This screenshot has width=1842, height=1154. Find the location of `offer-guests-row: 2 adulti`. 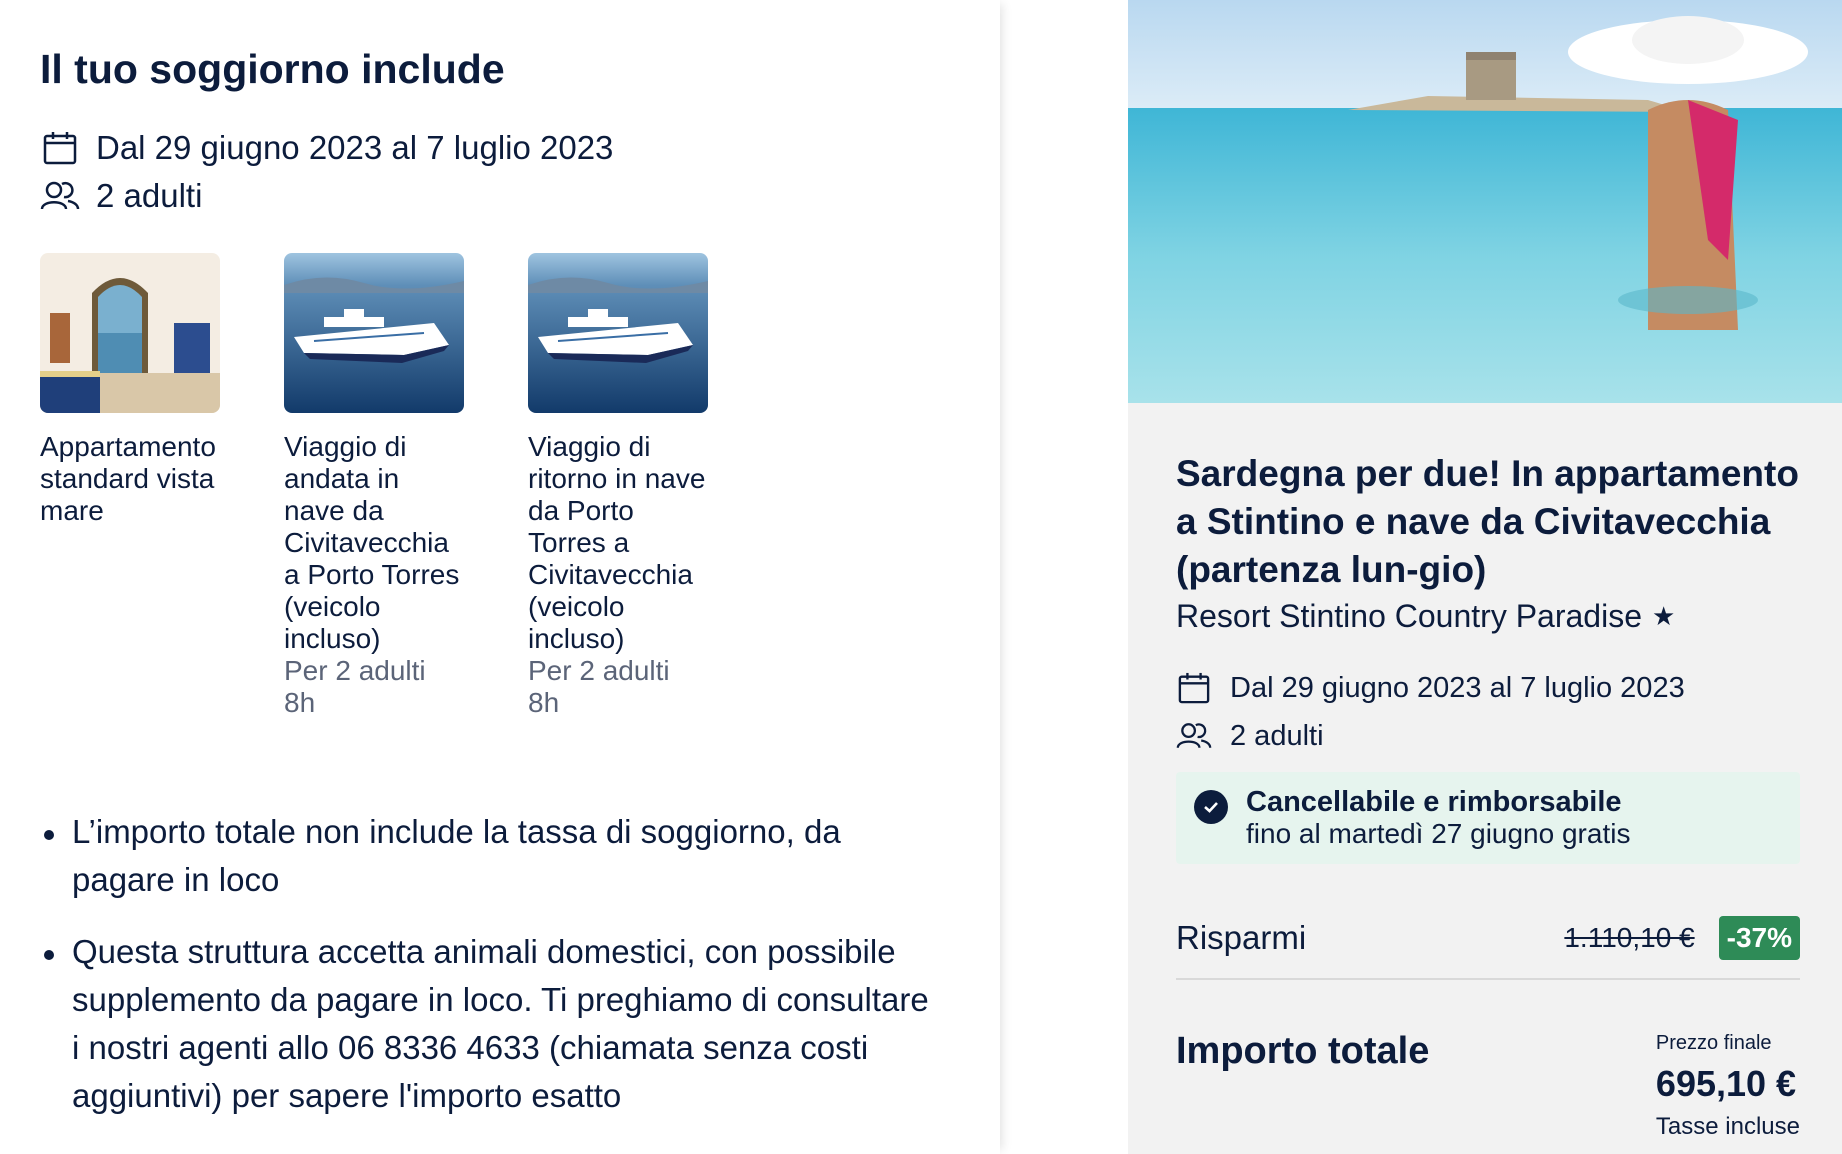

offer-guests-row: 2 adulti is located at coordinates (1250, 736).